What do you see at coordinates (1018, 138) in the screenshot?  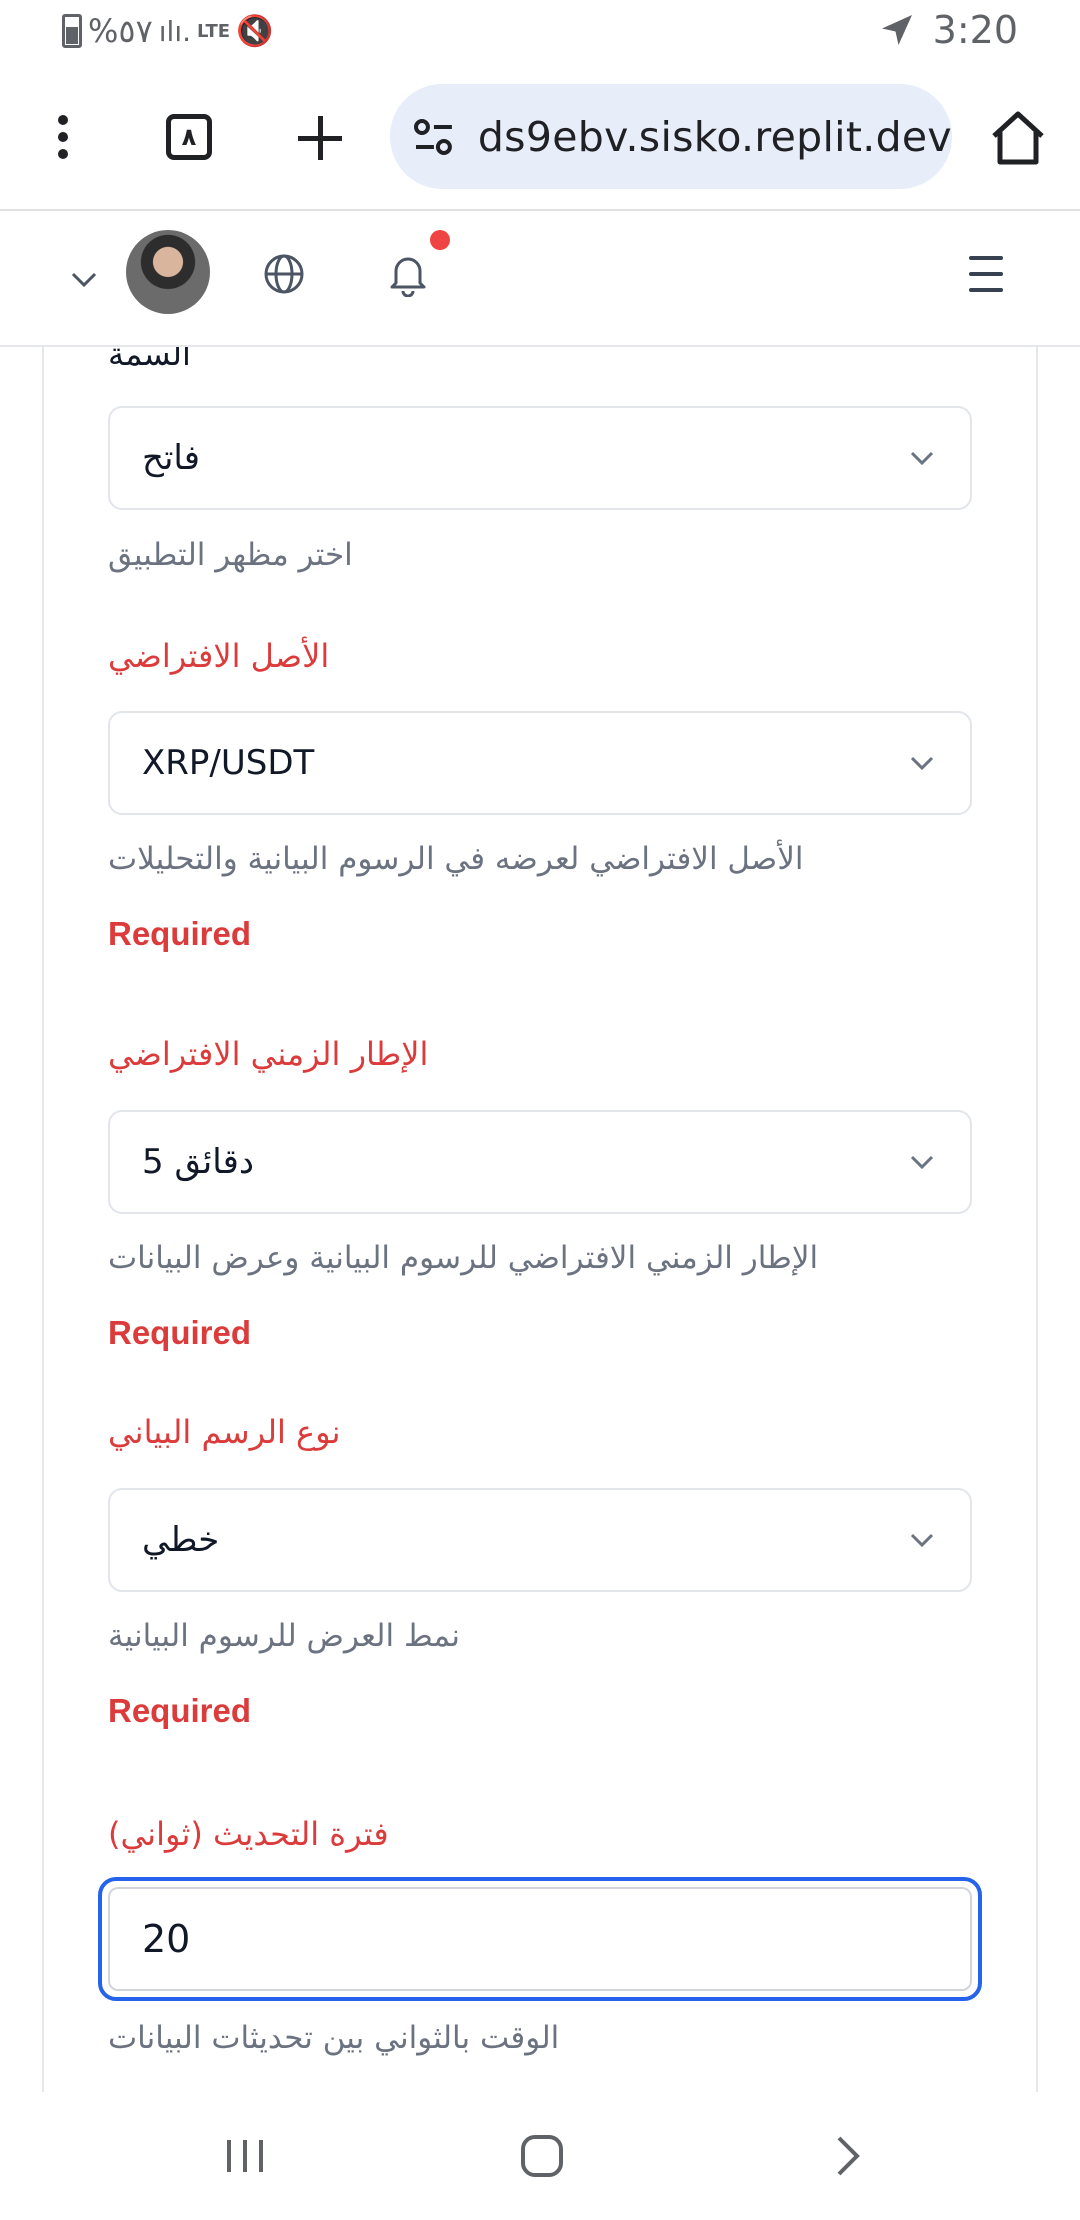 I see `home-icon` at bounding box center [1018, 138].